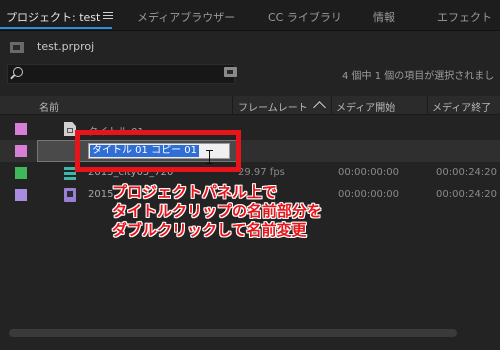 The height and width of the screenshot is (350, 500). I want to click on column-header-name: 名前, so click(49, 106).